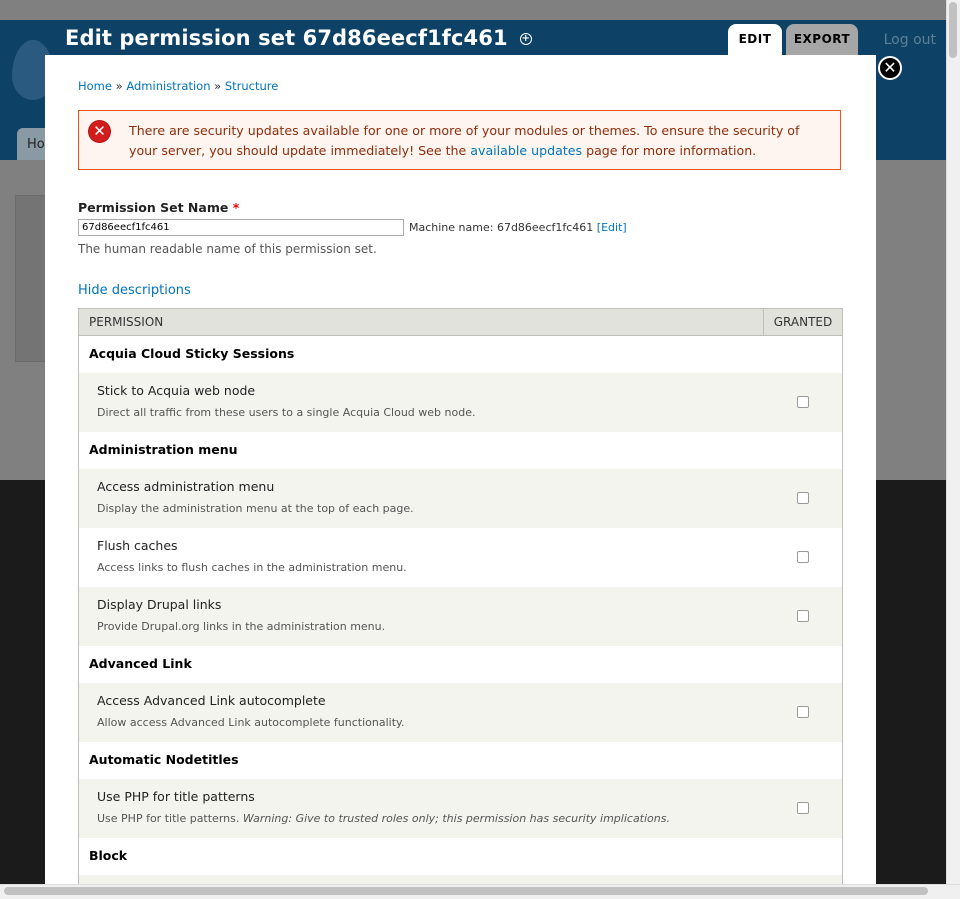  I want to click on horizontal-scrollbar-thumb, so click(466, 891).